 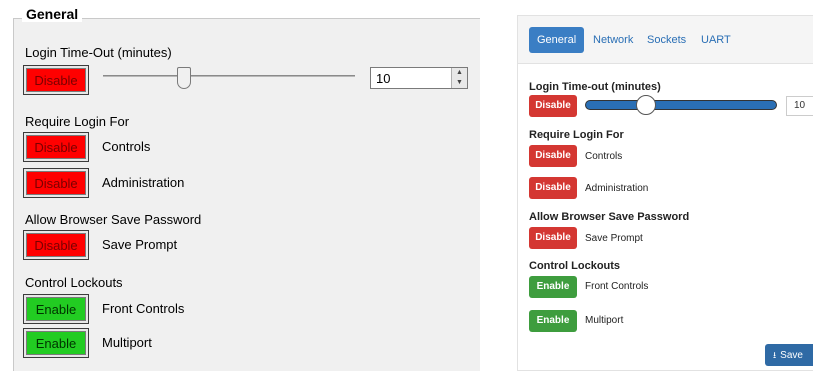 What do you see at coordinates (419, 78) in the screenshot?
I see `login-timeout-spinbox: 10 ▲ ▼` at bounding box center [419, 78].